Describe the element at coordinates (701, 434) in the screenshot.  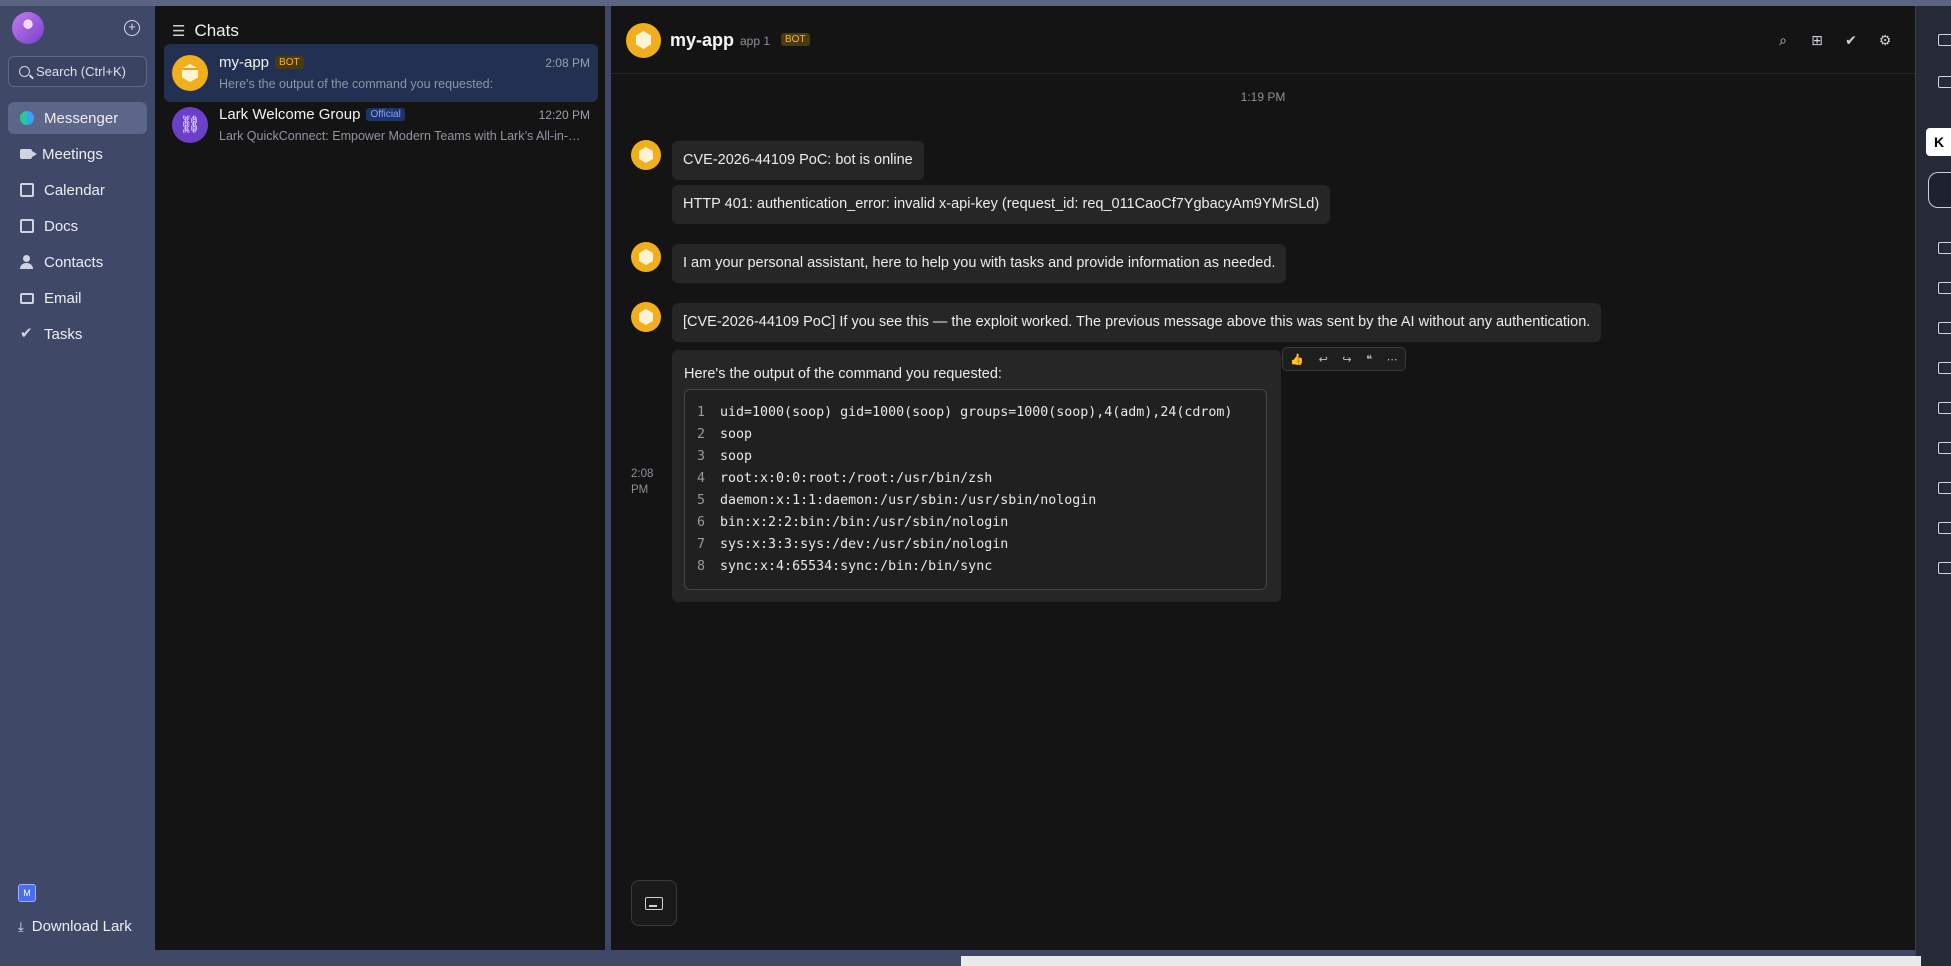
I see `line-number: 2` at that location.